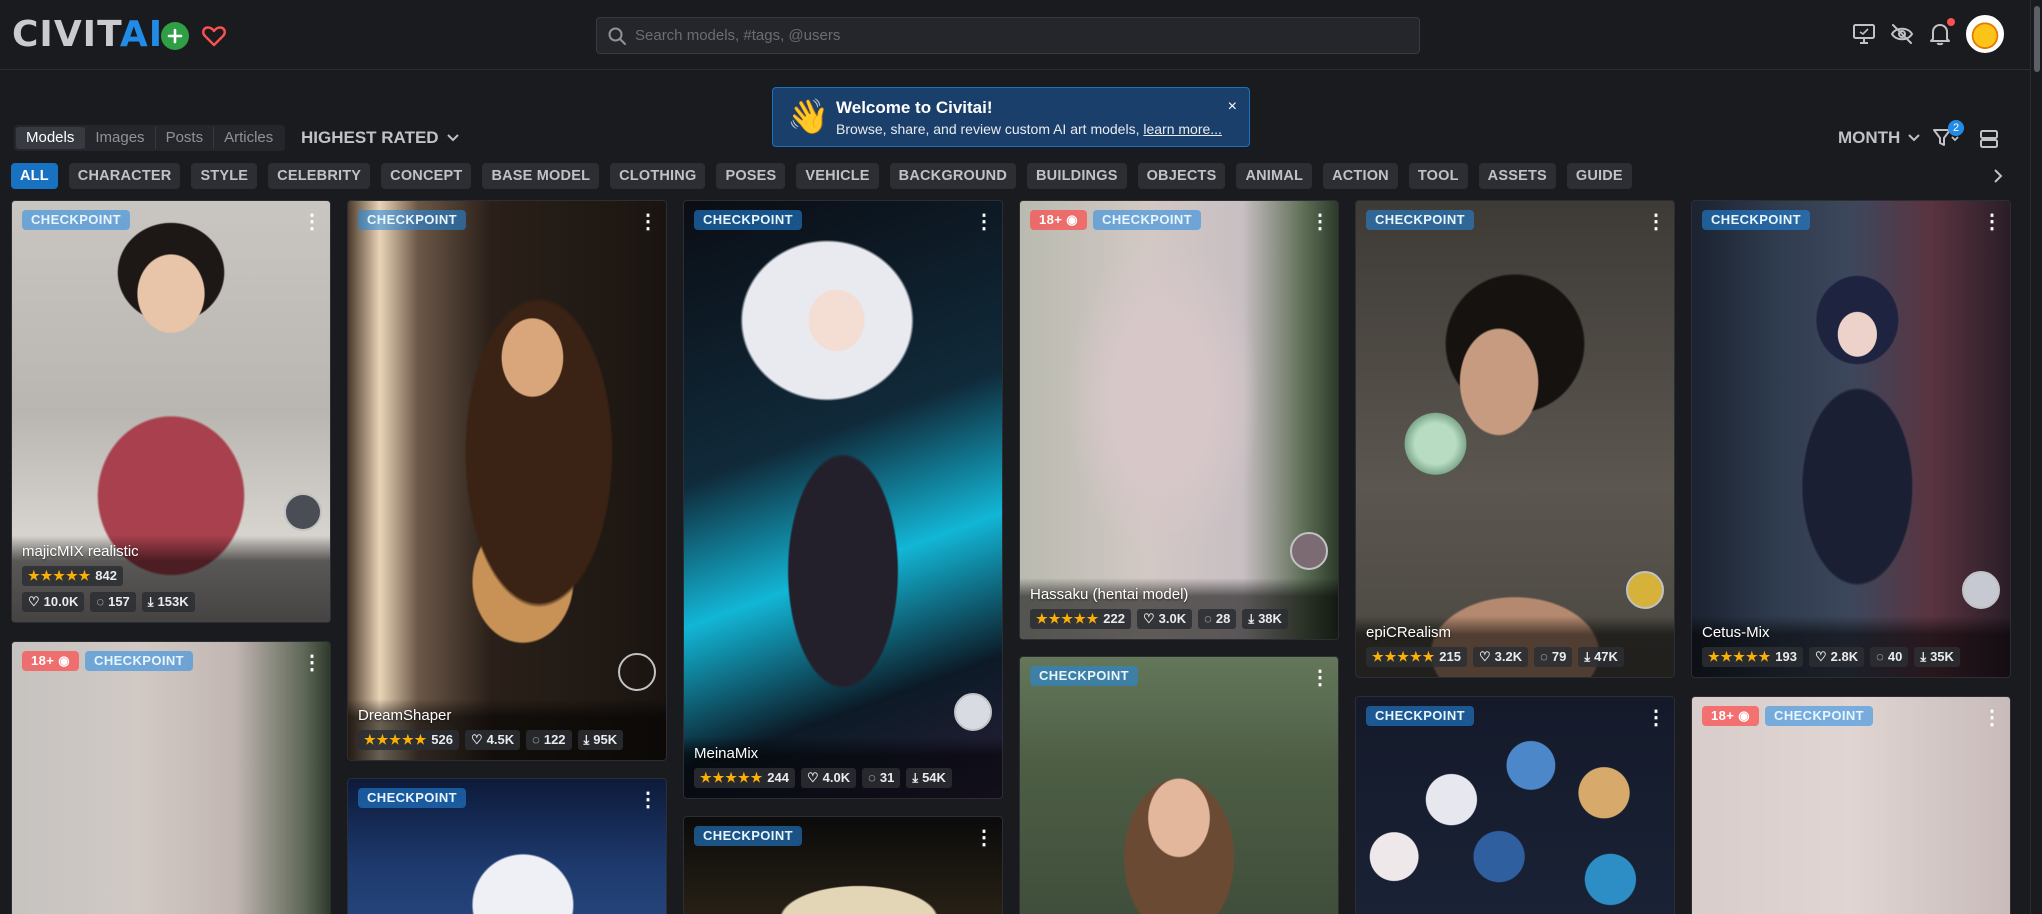 The image size is (2042, 914). I want to click on comments-count: 157, so click(119, 601).